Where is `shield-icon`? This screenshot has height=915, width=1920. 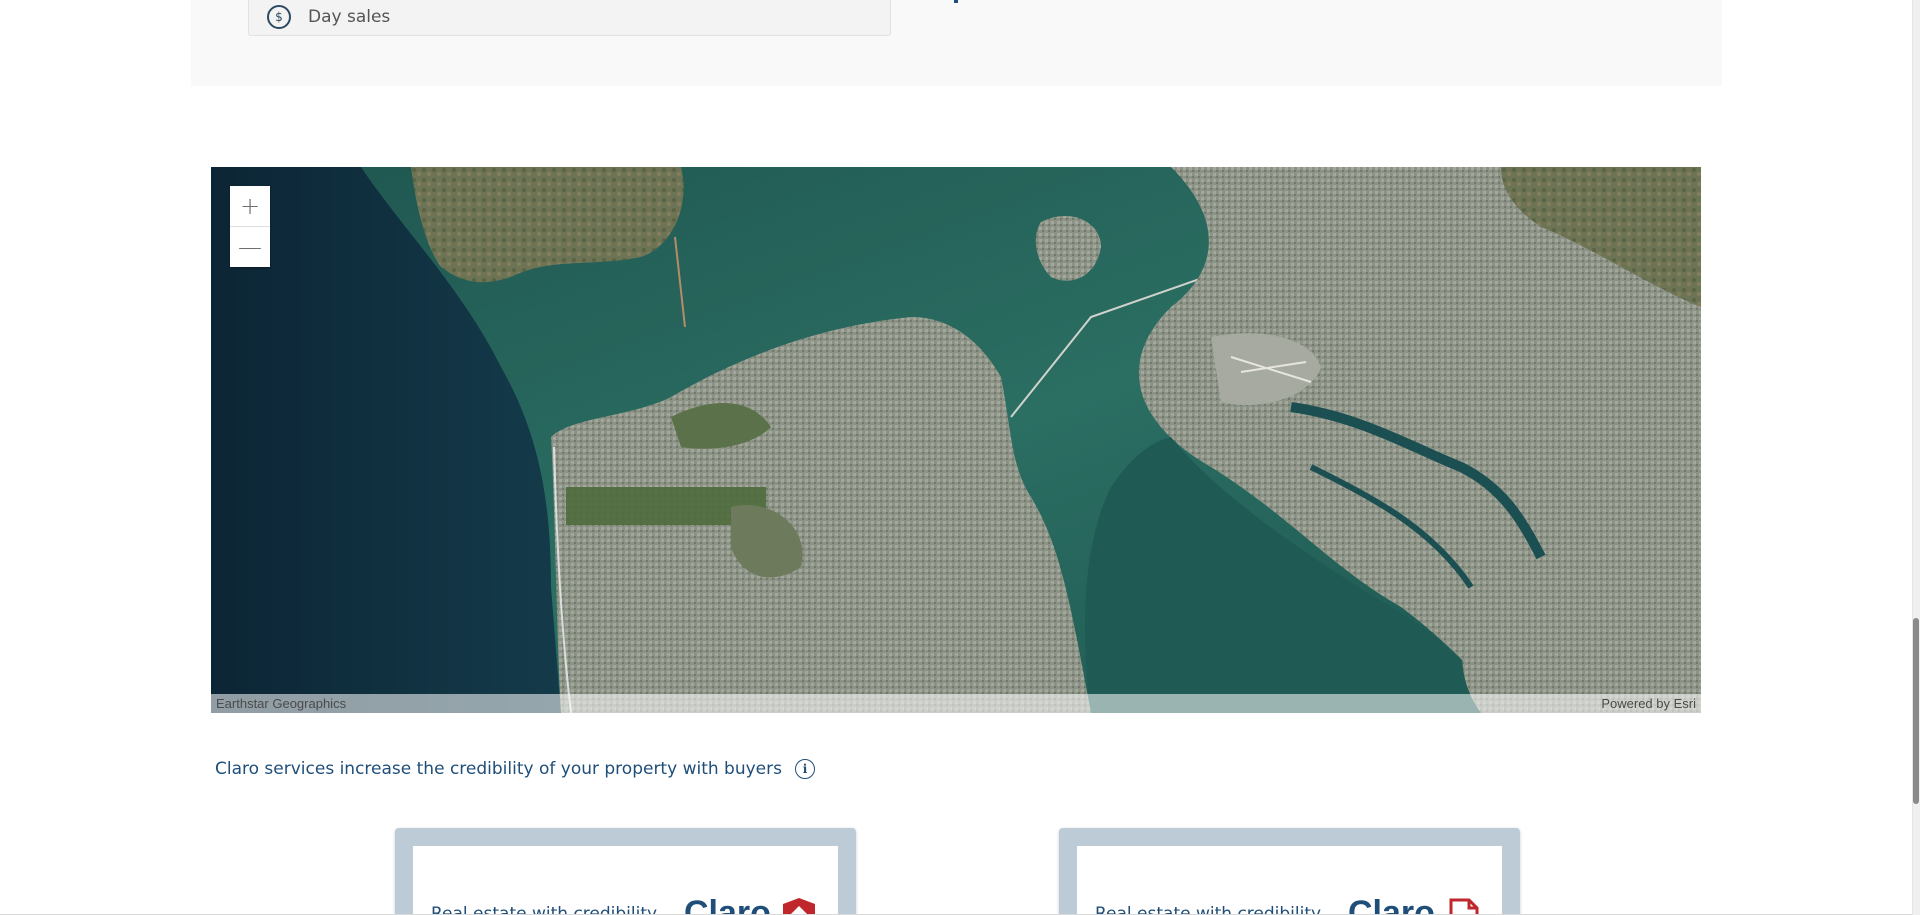
shield-icon is located at coordinates (799, 906).